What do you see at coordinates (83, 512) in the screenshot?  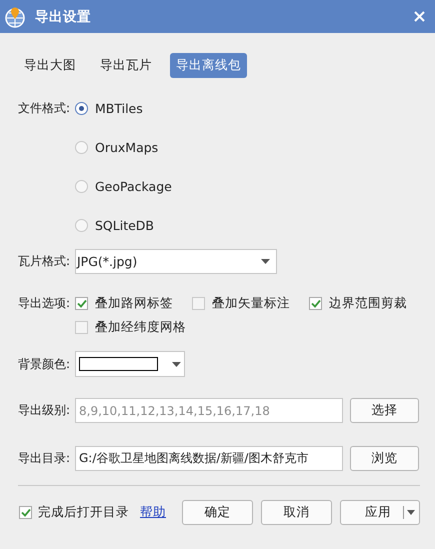 I see `checkbox-label: 完成后打开目录` at bounding box center [83, 512].